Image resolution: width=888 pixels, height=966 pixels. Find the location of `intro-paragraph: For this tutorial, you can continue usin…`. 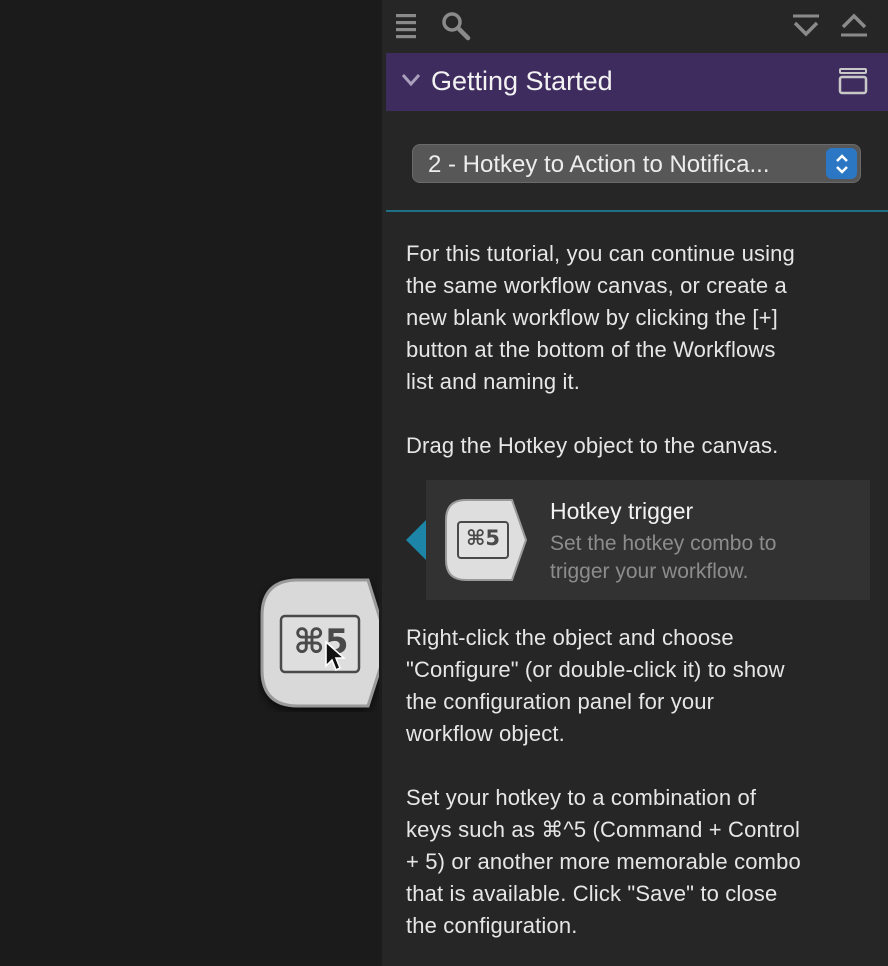

intro-paragraph: For this tutorial, you can continue usin… is located at coordinates (641, 318).